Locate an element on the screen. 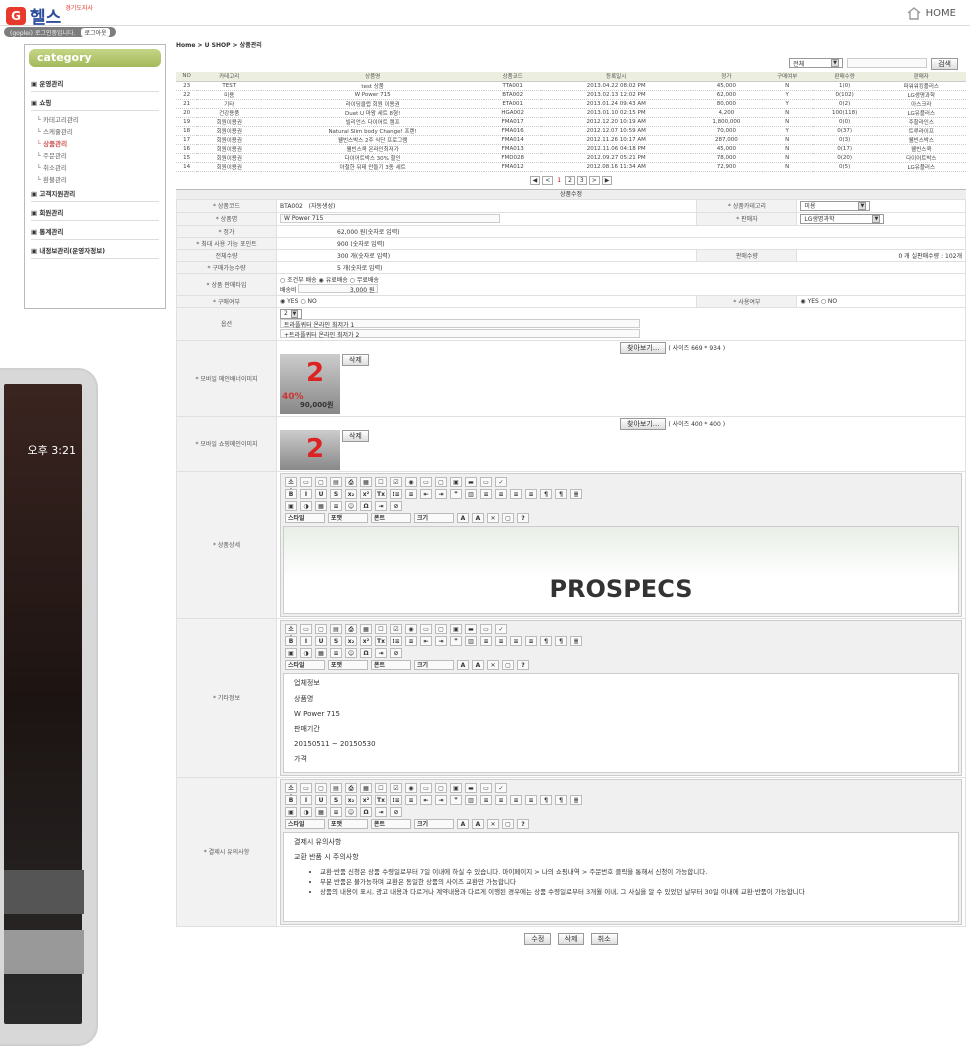  toolbar-button: ≣ is located at coordinates (576, 493).